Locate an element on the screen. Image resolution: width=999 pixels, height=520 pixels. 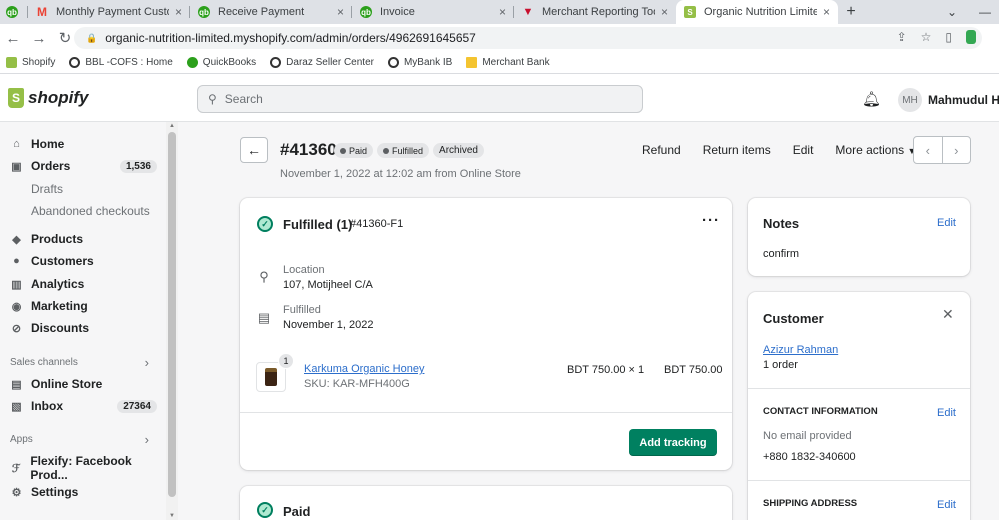
section-label: Apps is located at coordinates (21, 439).